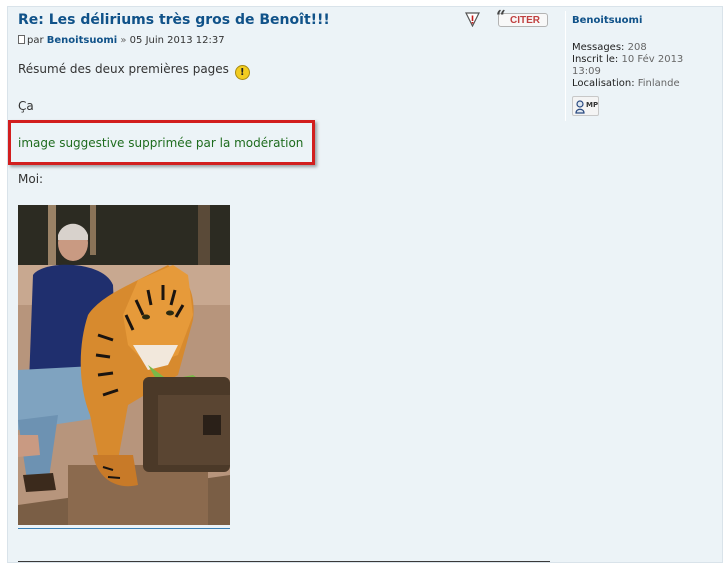  I want to click on profile-divider, so click(565, 66).